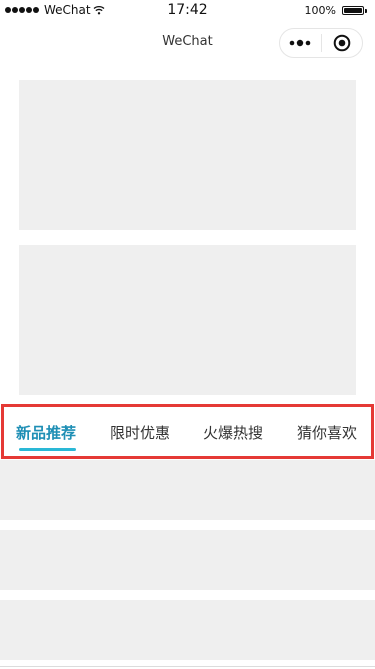  I want to click on menu-capsule, so click(321, 43).